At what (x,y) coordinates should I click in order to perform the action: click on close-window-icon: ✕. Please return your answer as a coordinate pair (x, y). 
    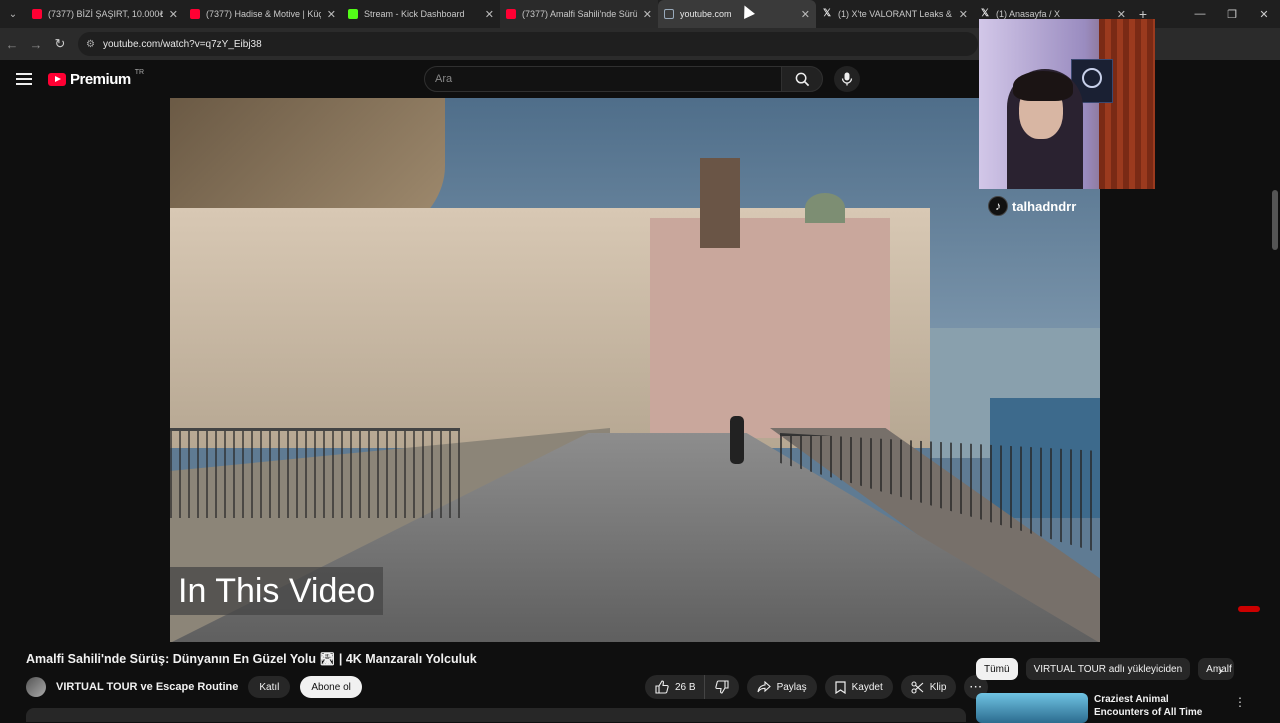
    Looking at the image, I should click on (1264, 14).